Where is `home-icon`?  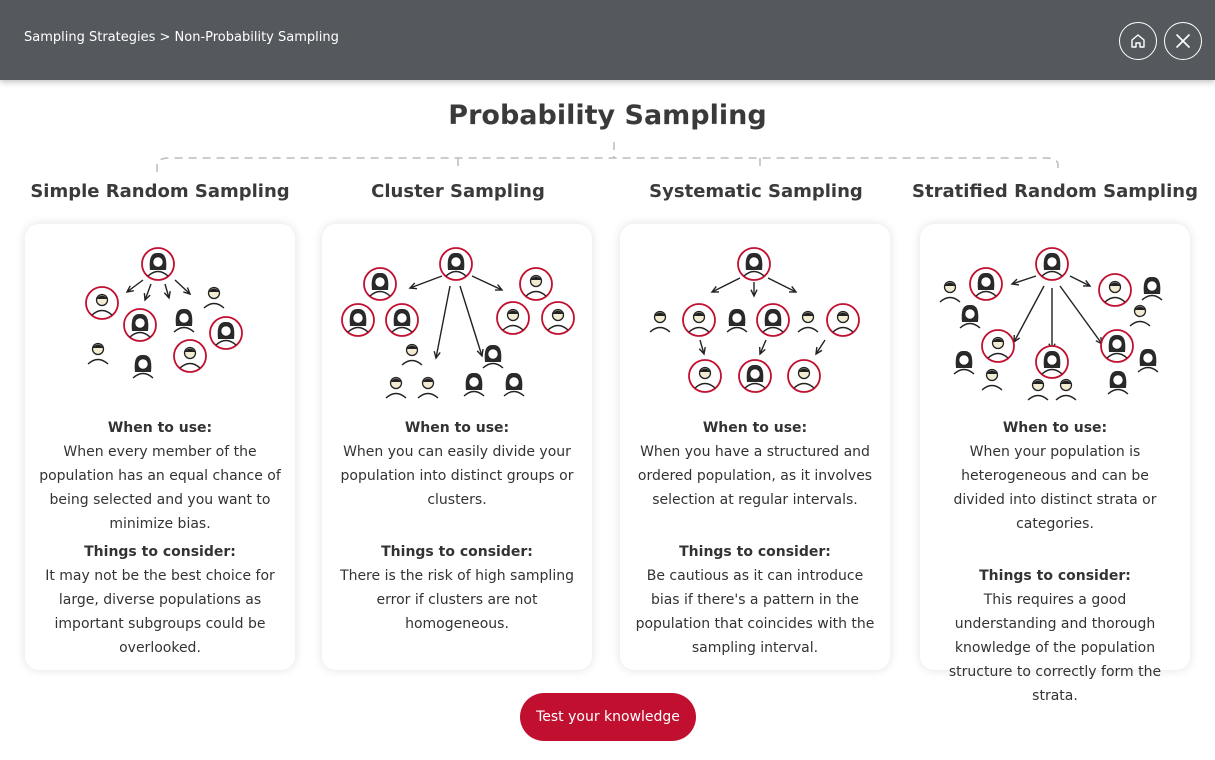
home-icon is located at coordinates (1138, 41).